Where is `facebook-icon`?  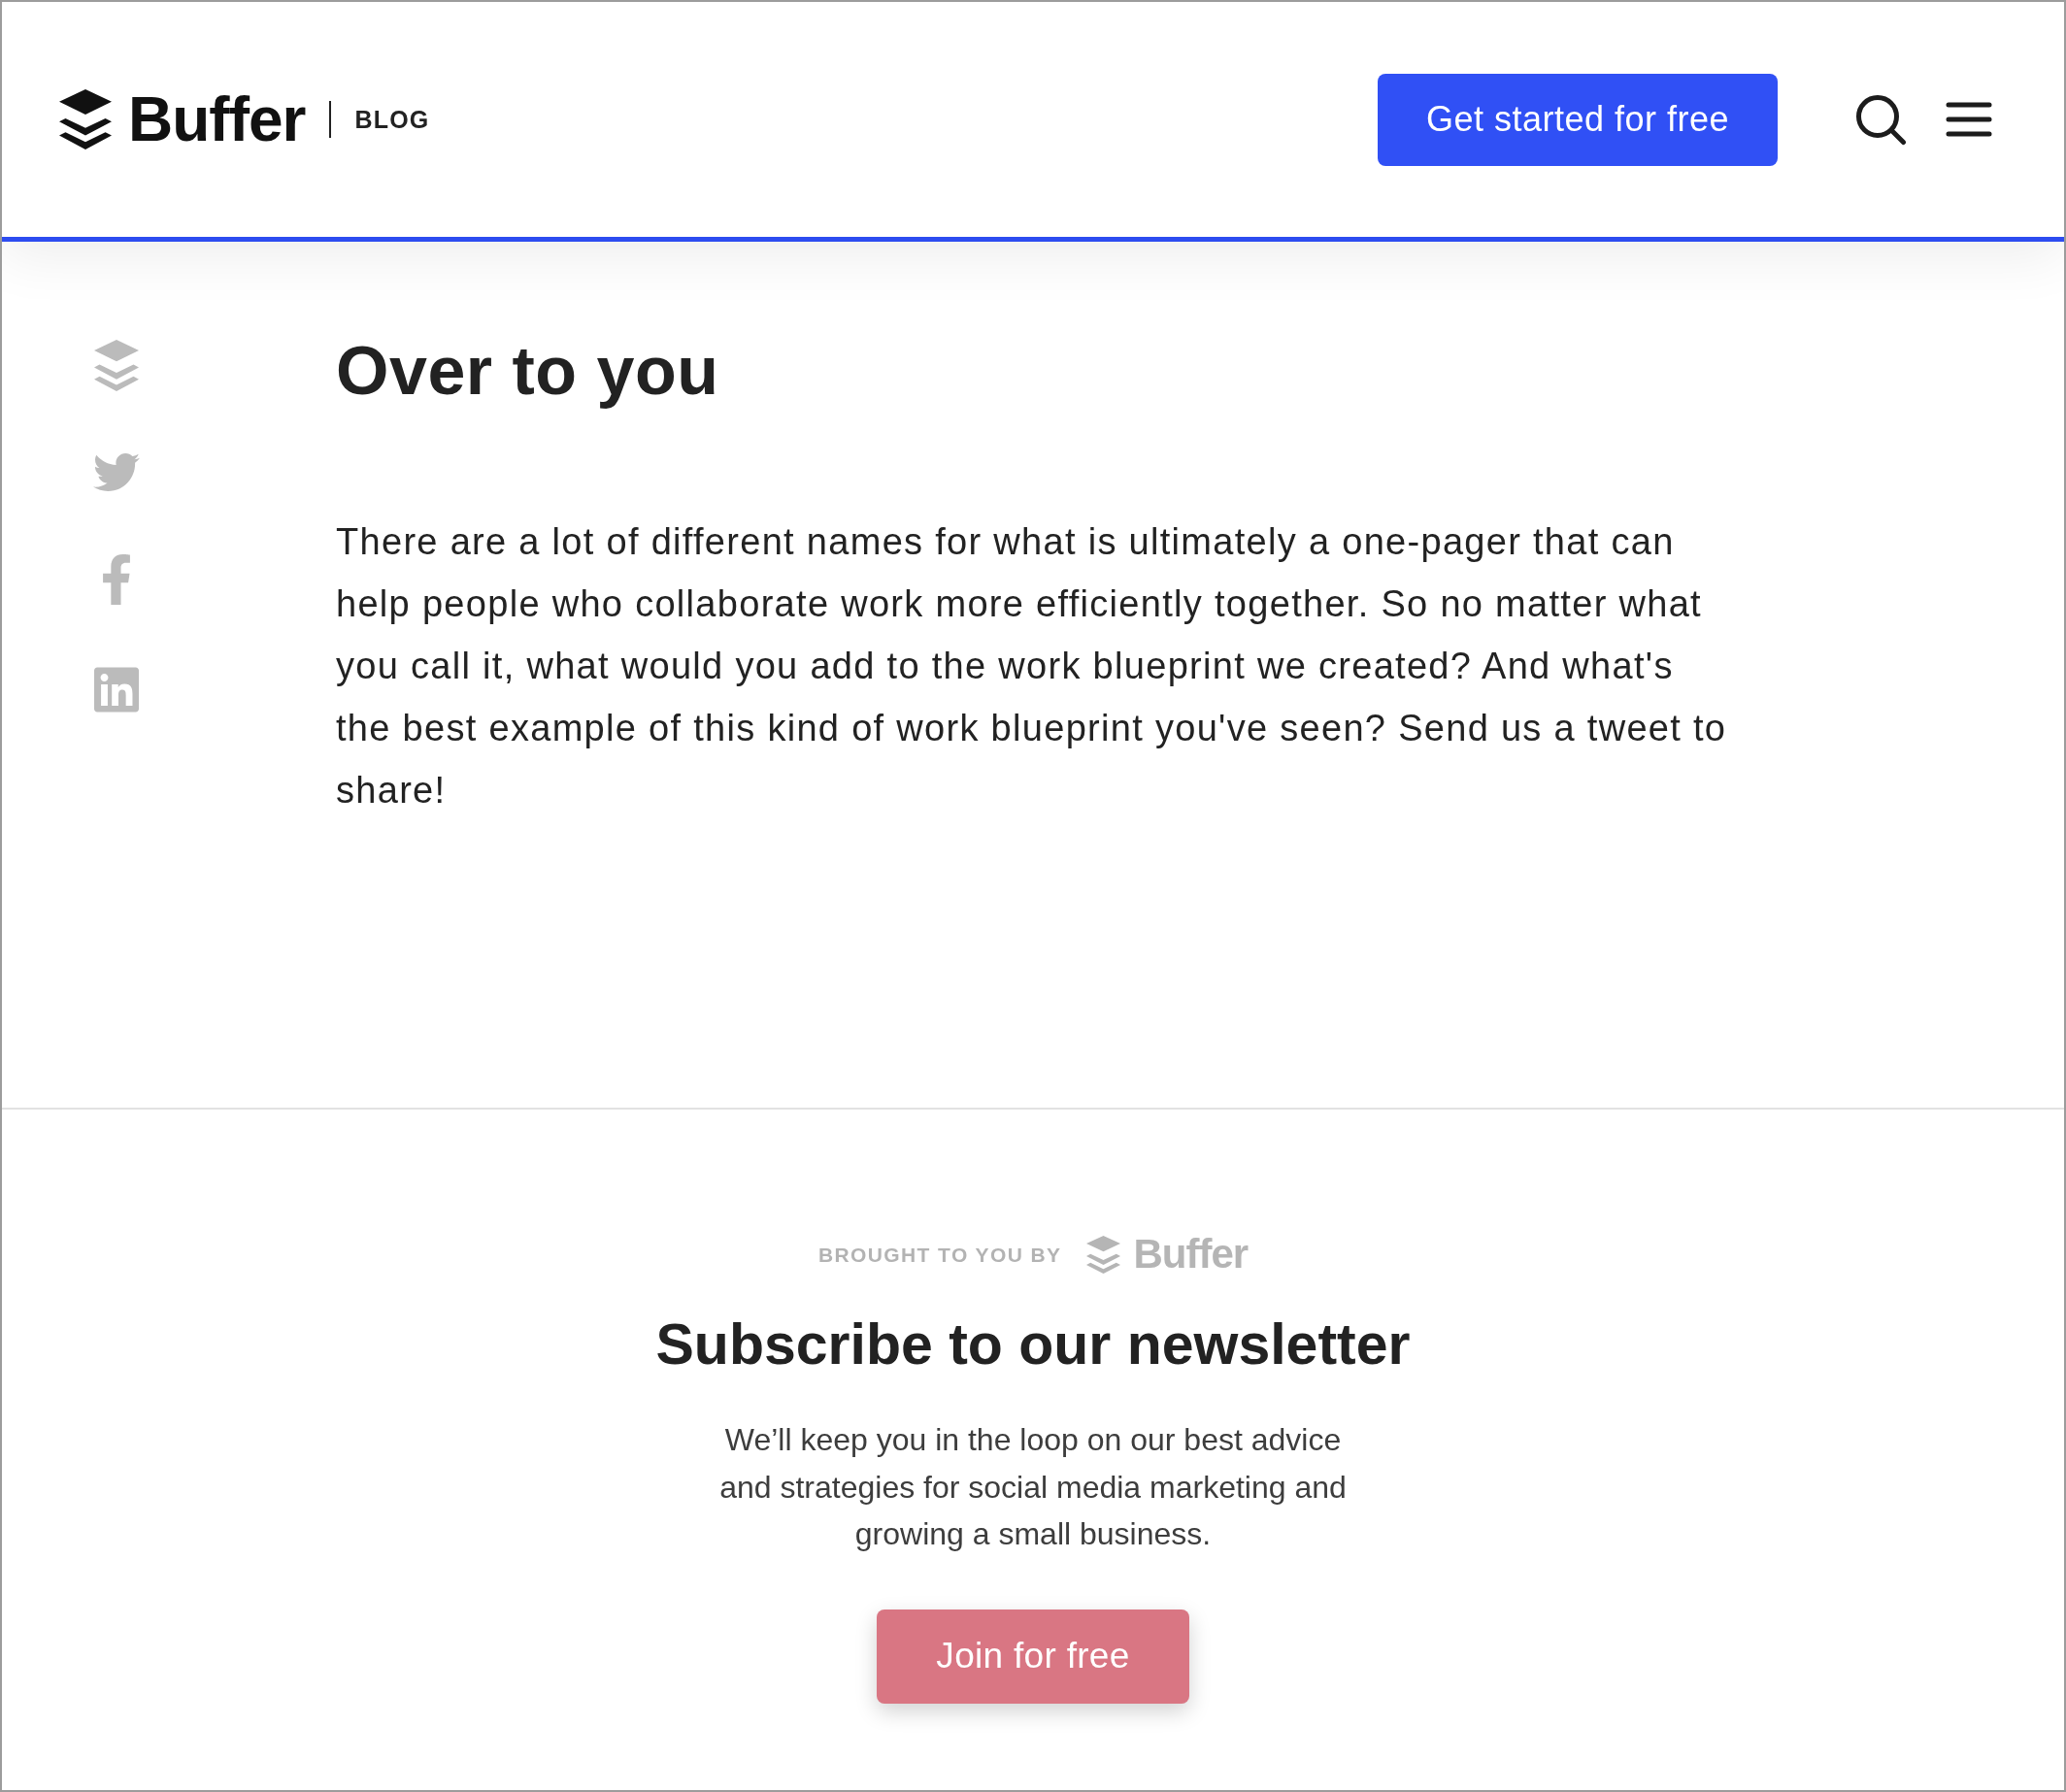 facebook-icon is located at coordinates (116, 579).